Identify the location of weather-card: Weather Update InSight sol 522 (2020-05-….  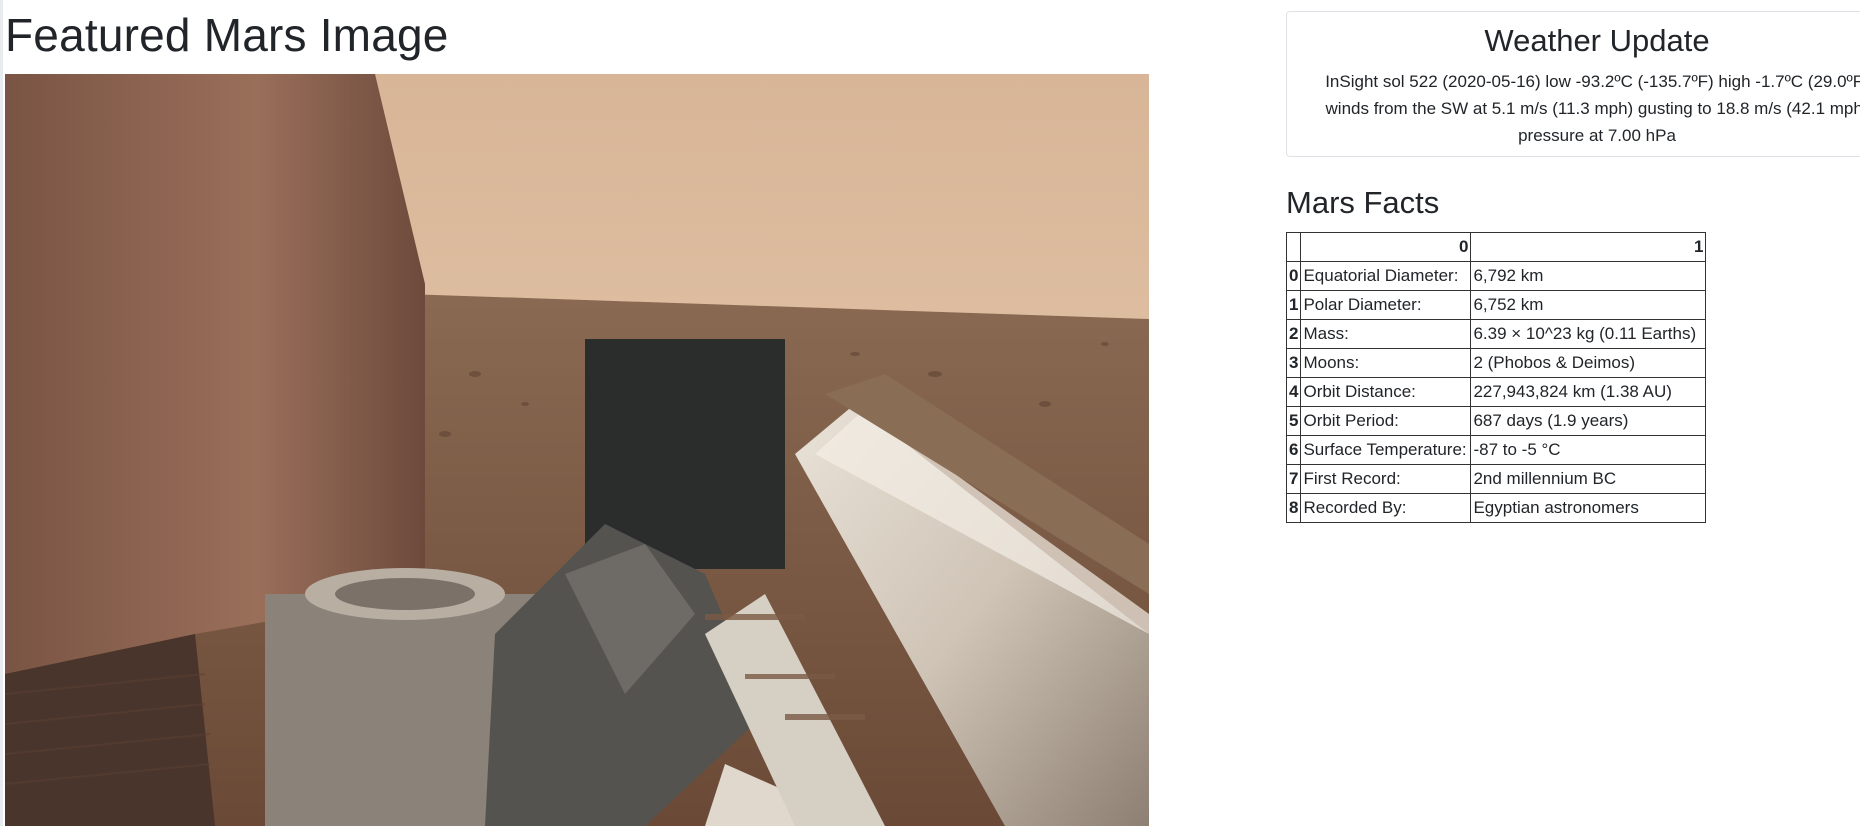
(1573, 84).